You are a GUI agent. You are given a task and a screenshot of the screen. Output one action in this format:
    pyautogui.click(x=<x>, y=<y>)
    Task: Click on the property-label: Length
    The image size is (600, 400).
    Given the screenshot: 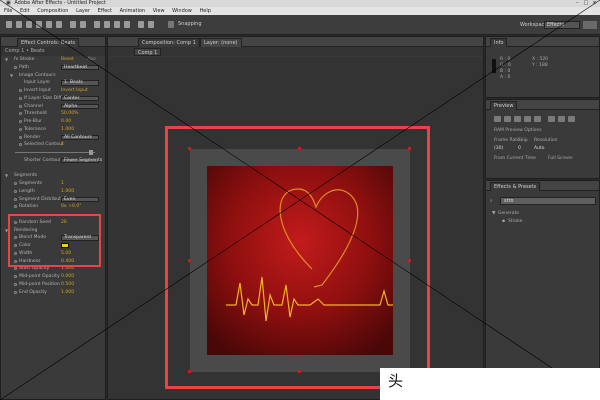 What is the action you would take?
    pyautogui.click(x=27, y=191)
    